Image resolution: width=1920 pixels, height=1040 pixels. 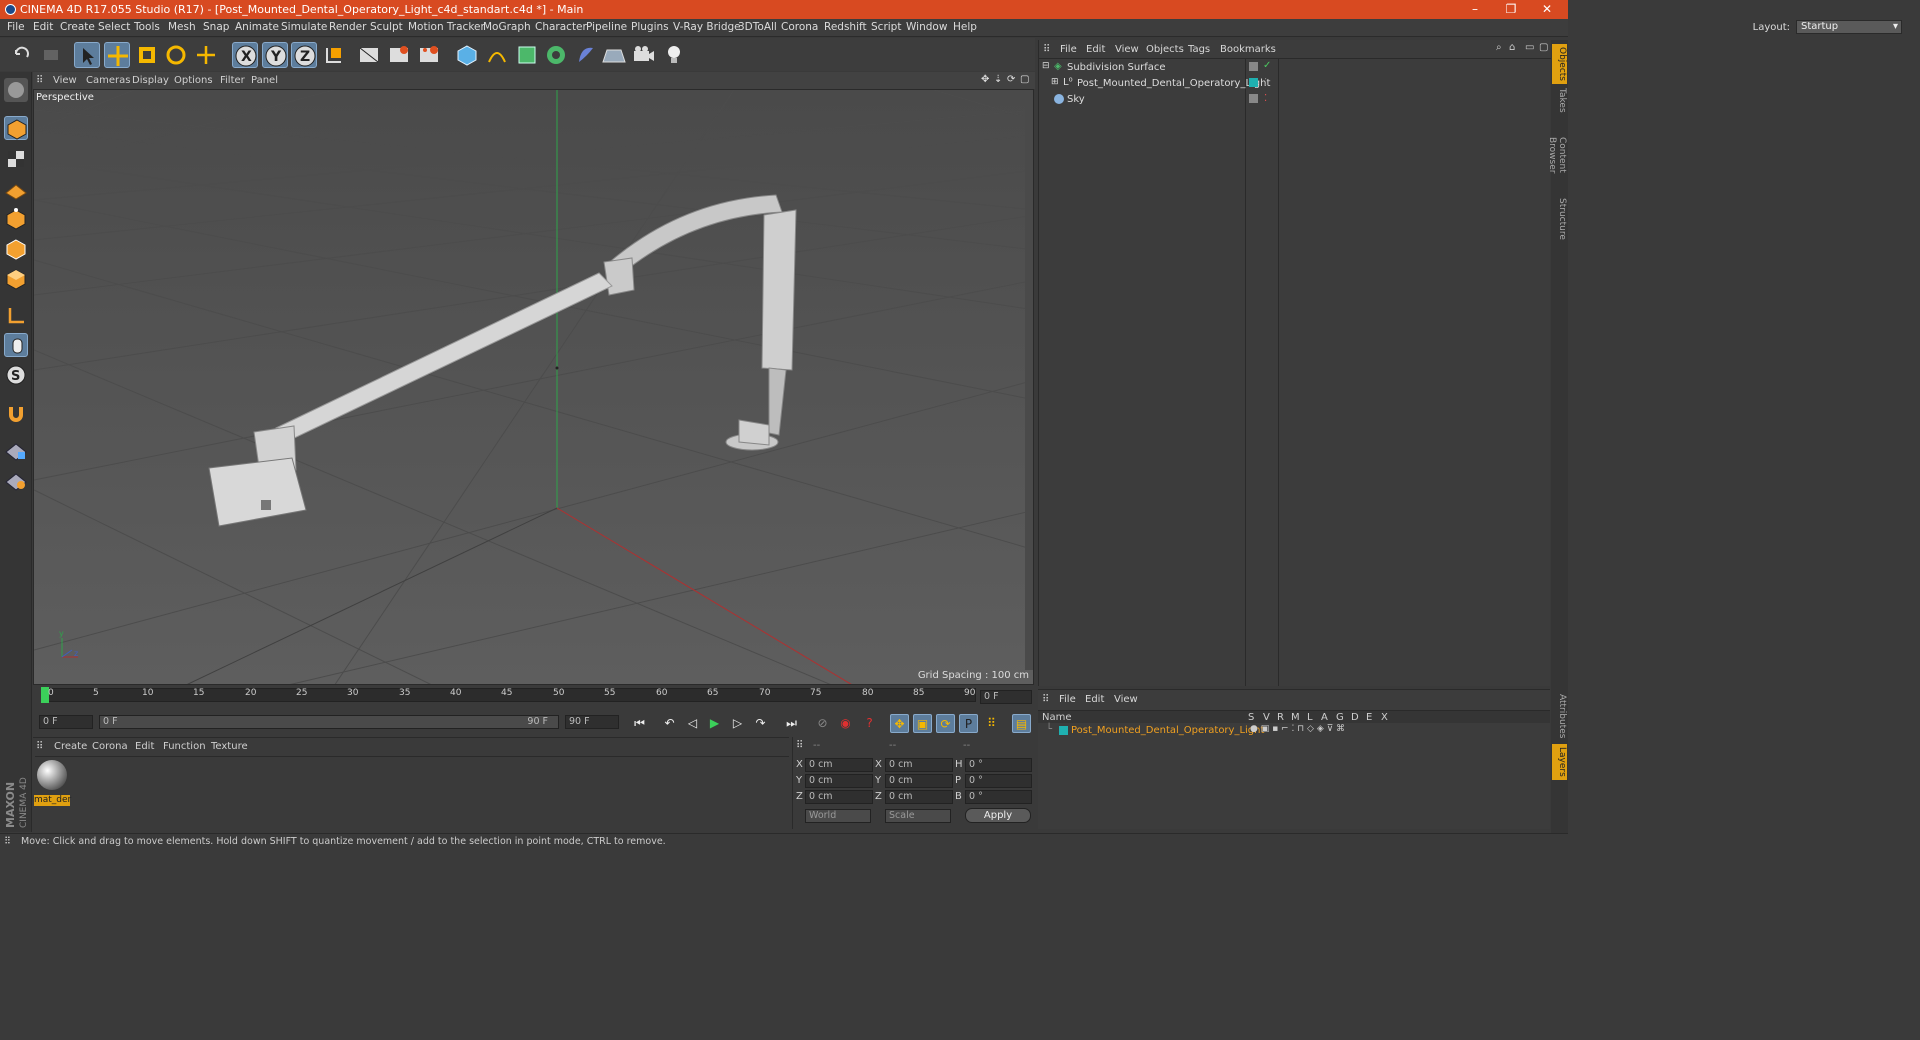 I want to click on transform-icon, so click(x=206, y=55).